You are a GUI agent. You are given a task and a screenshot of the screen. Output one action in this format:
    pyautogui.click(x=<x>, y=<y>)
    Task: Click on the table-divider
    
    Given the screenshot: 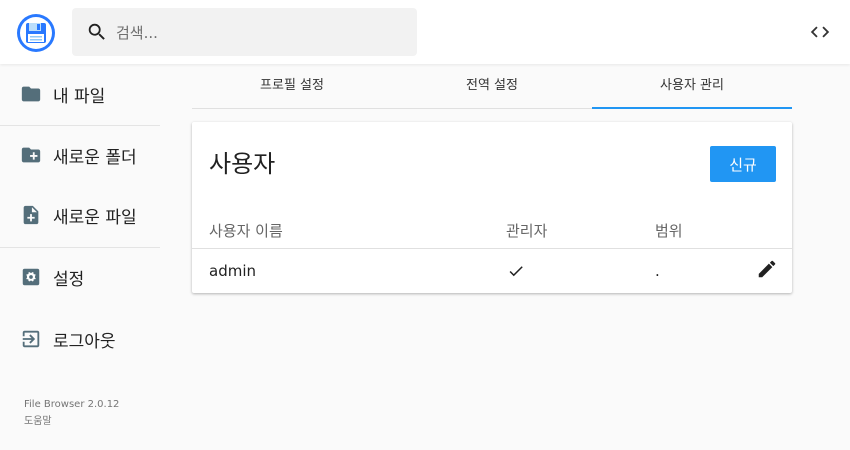 What is the action you would take?
    pyautogui.click(x=492, y=248)
    